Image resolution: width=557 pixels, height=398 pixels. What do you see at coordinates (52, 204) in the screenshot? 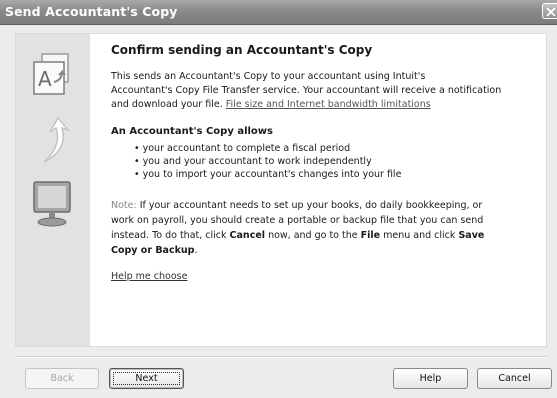
I see `monitor-icon` at bounding box center [52, 204].